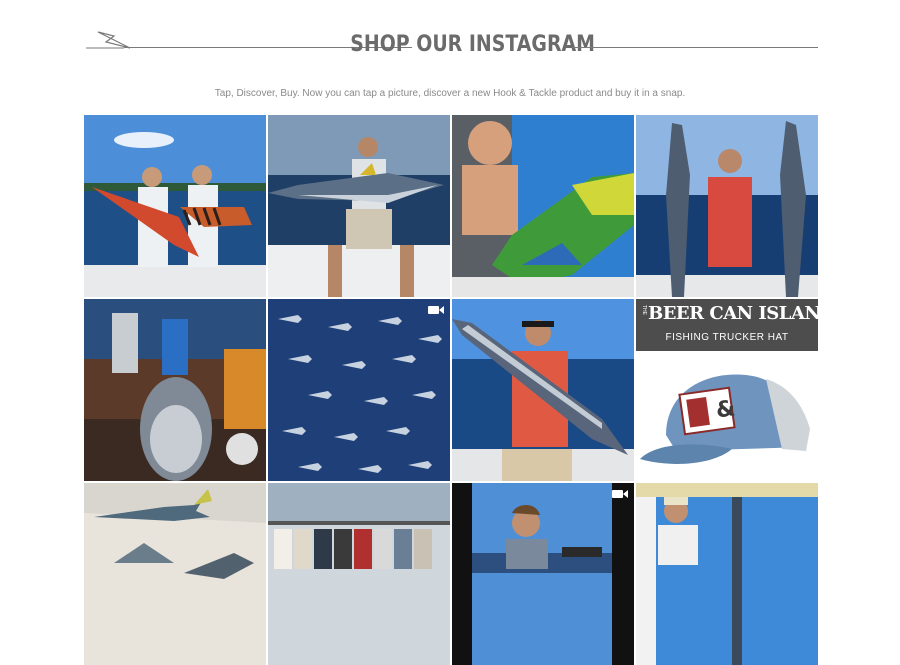 The height and width of the screenshot is (665, 900). What do you see at coordinates (695, 47) in the screenshot?
I see `header-rule-right` at bounding box center [695, 47].